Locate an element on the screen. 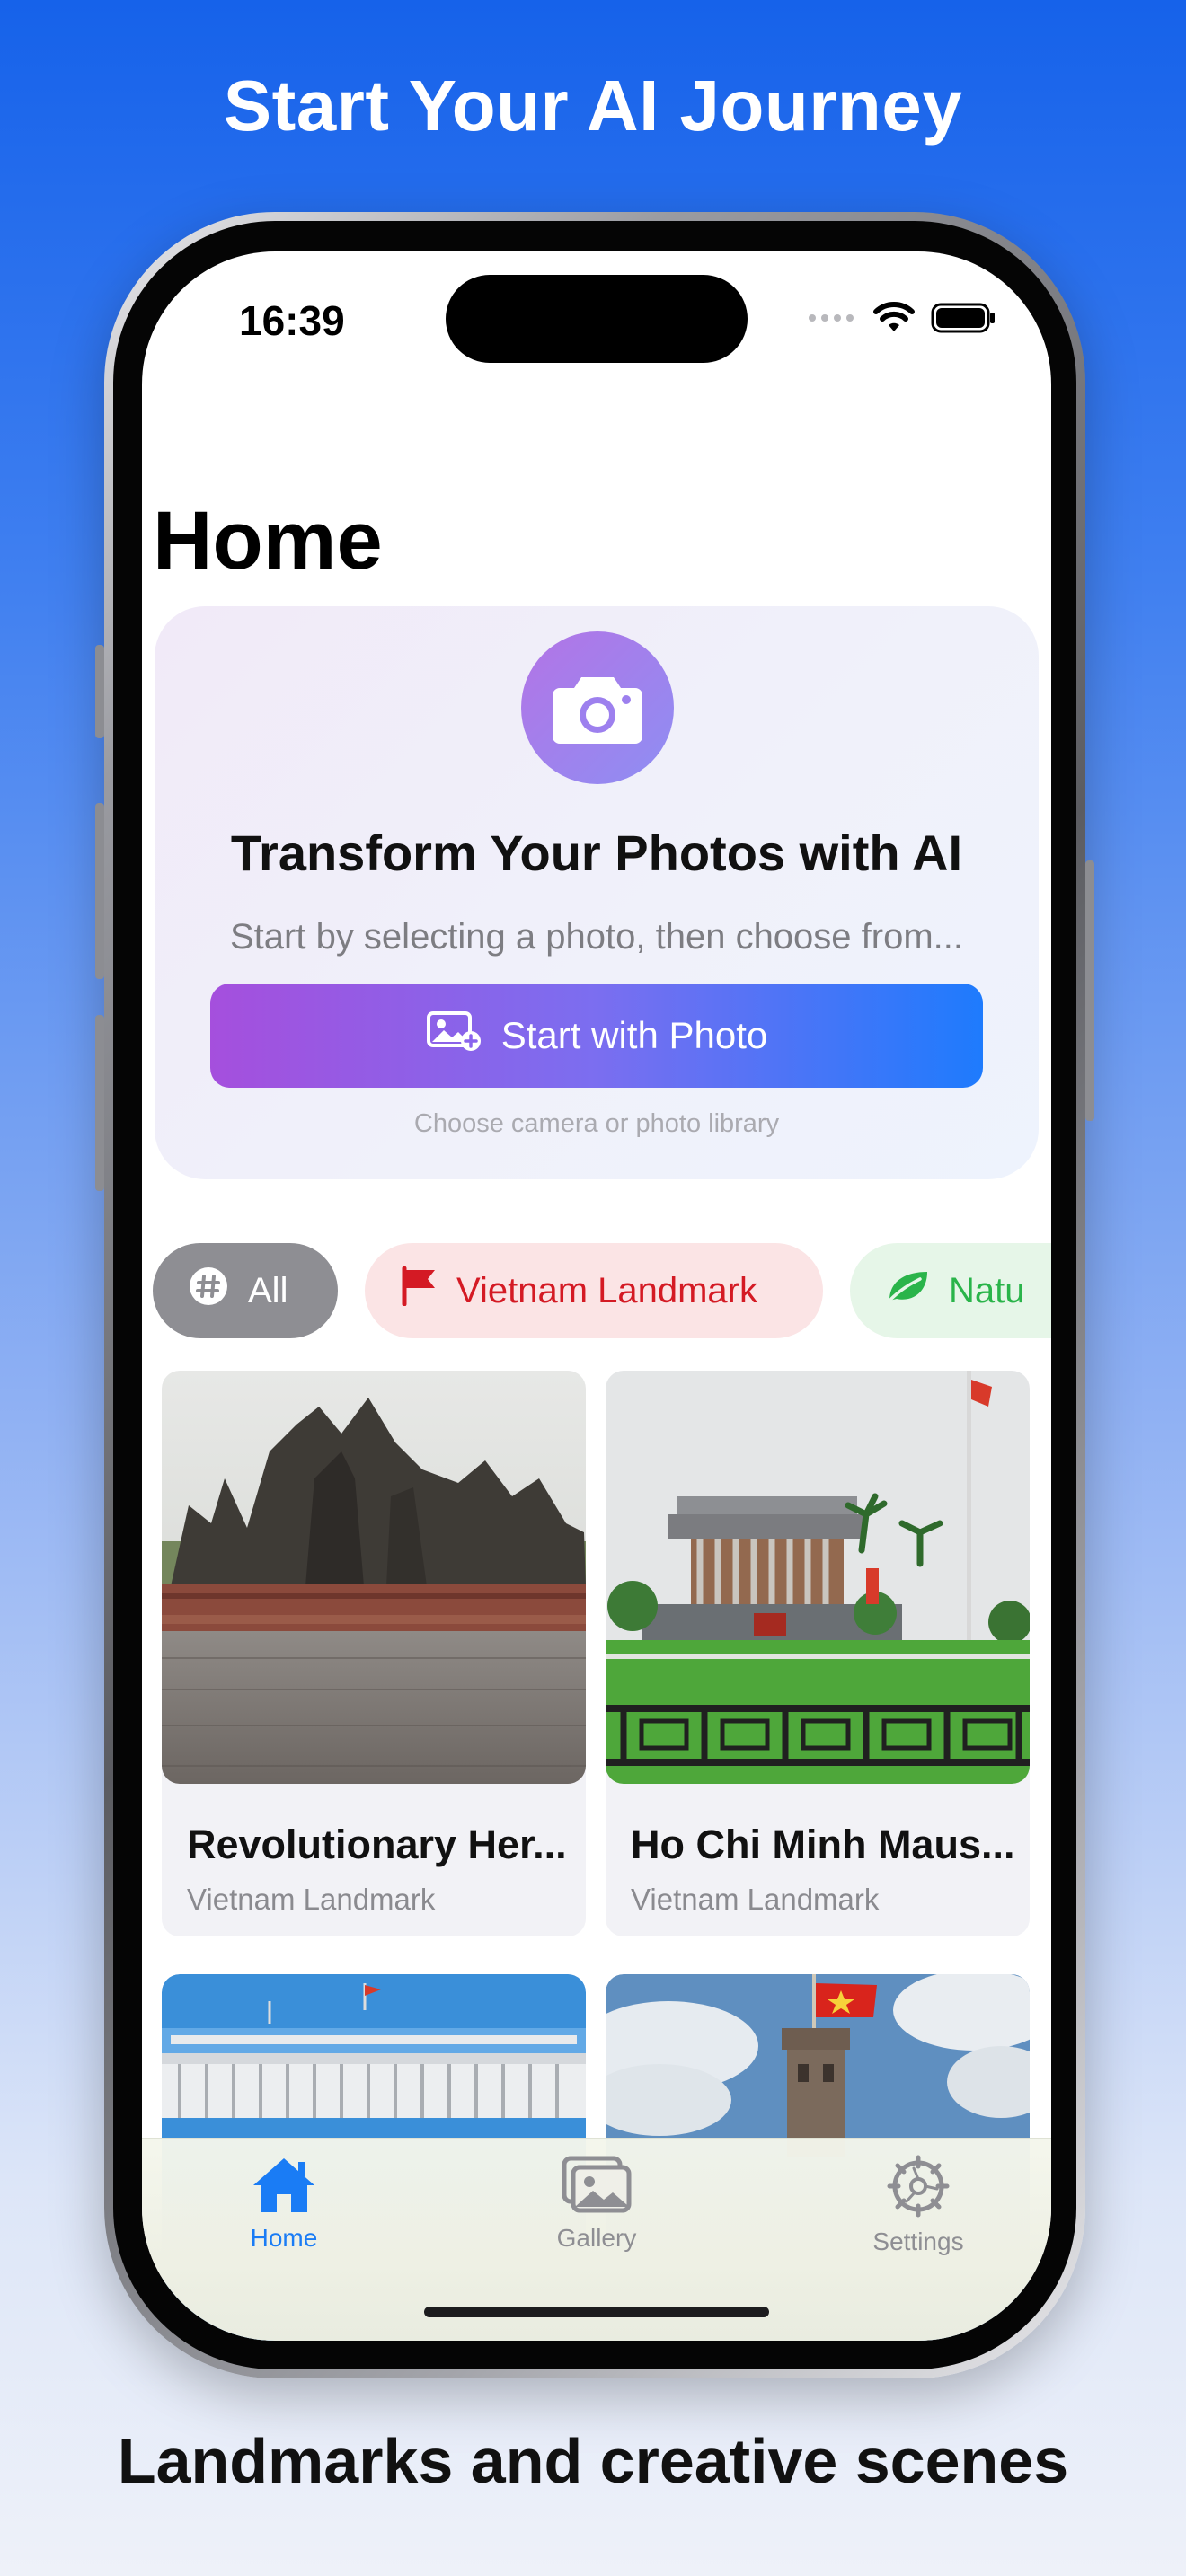 This screenshot has width=1186, height=2576. category-chip-label: All is located at coordinates (268, 1290).